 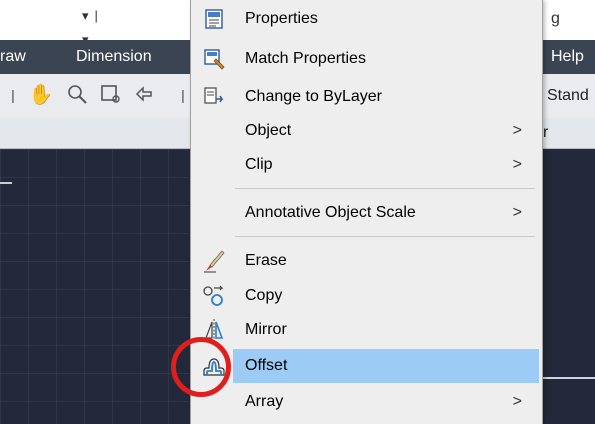 What do you see at coordinates (97, 25) in the screenshot?
I see `quick-access-dropdown: ▾|▾` at bounding box center [97, 25].